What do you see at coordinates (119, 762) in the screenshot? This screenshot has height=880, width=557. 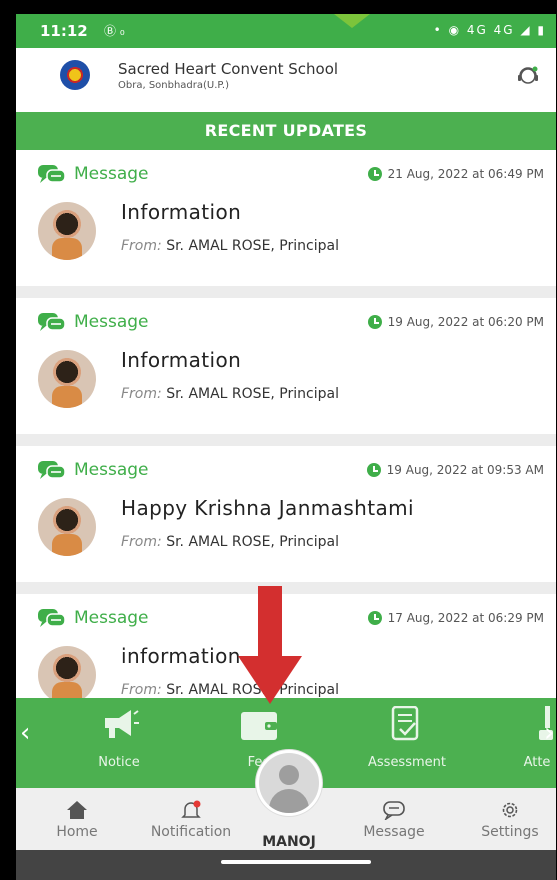 I see `feature-label: Notice` at bounding box center [119, 762].